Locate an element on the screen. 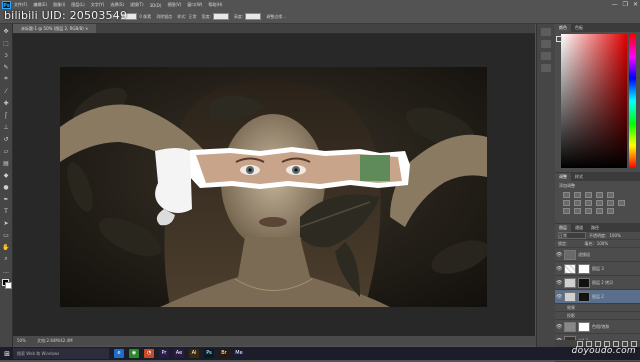 The width and height of the screenshot is (640, 362). tab-styles: 样式 is located at coordinates (579, 177).